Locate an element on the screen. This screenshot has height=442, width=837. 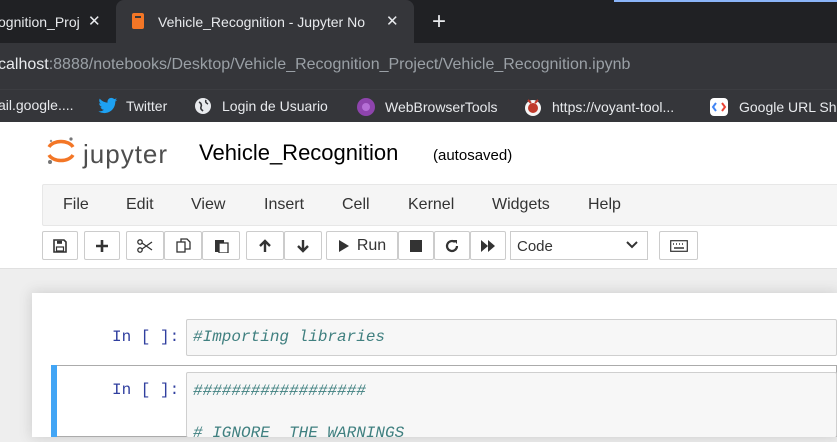
bookmark-label: WebBrowserTools is located at coordinates (441, 107).